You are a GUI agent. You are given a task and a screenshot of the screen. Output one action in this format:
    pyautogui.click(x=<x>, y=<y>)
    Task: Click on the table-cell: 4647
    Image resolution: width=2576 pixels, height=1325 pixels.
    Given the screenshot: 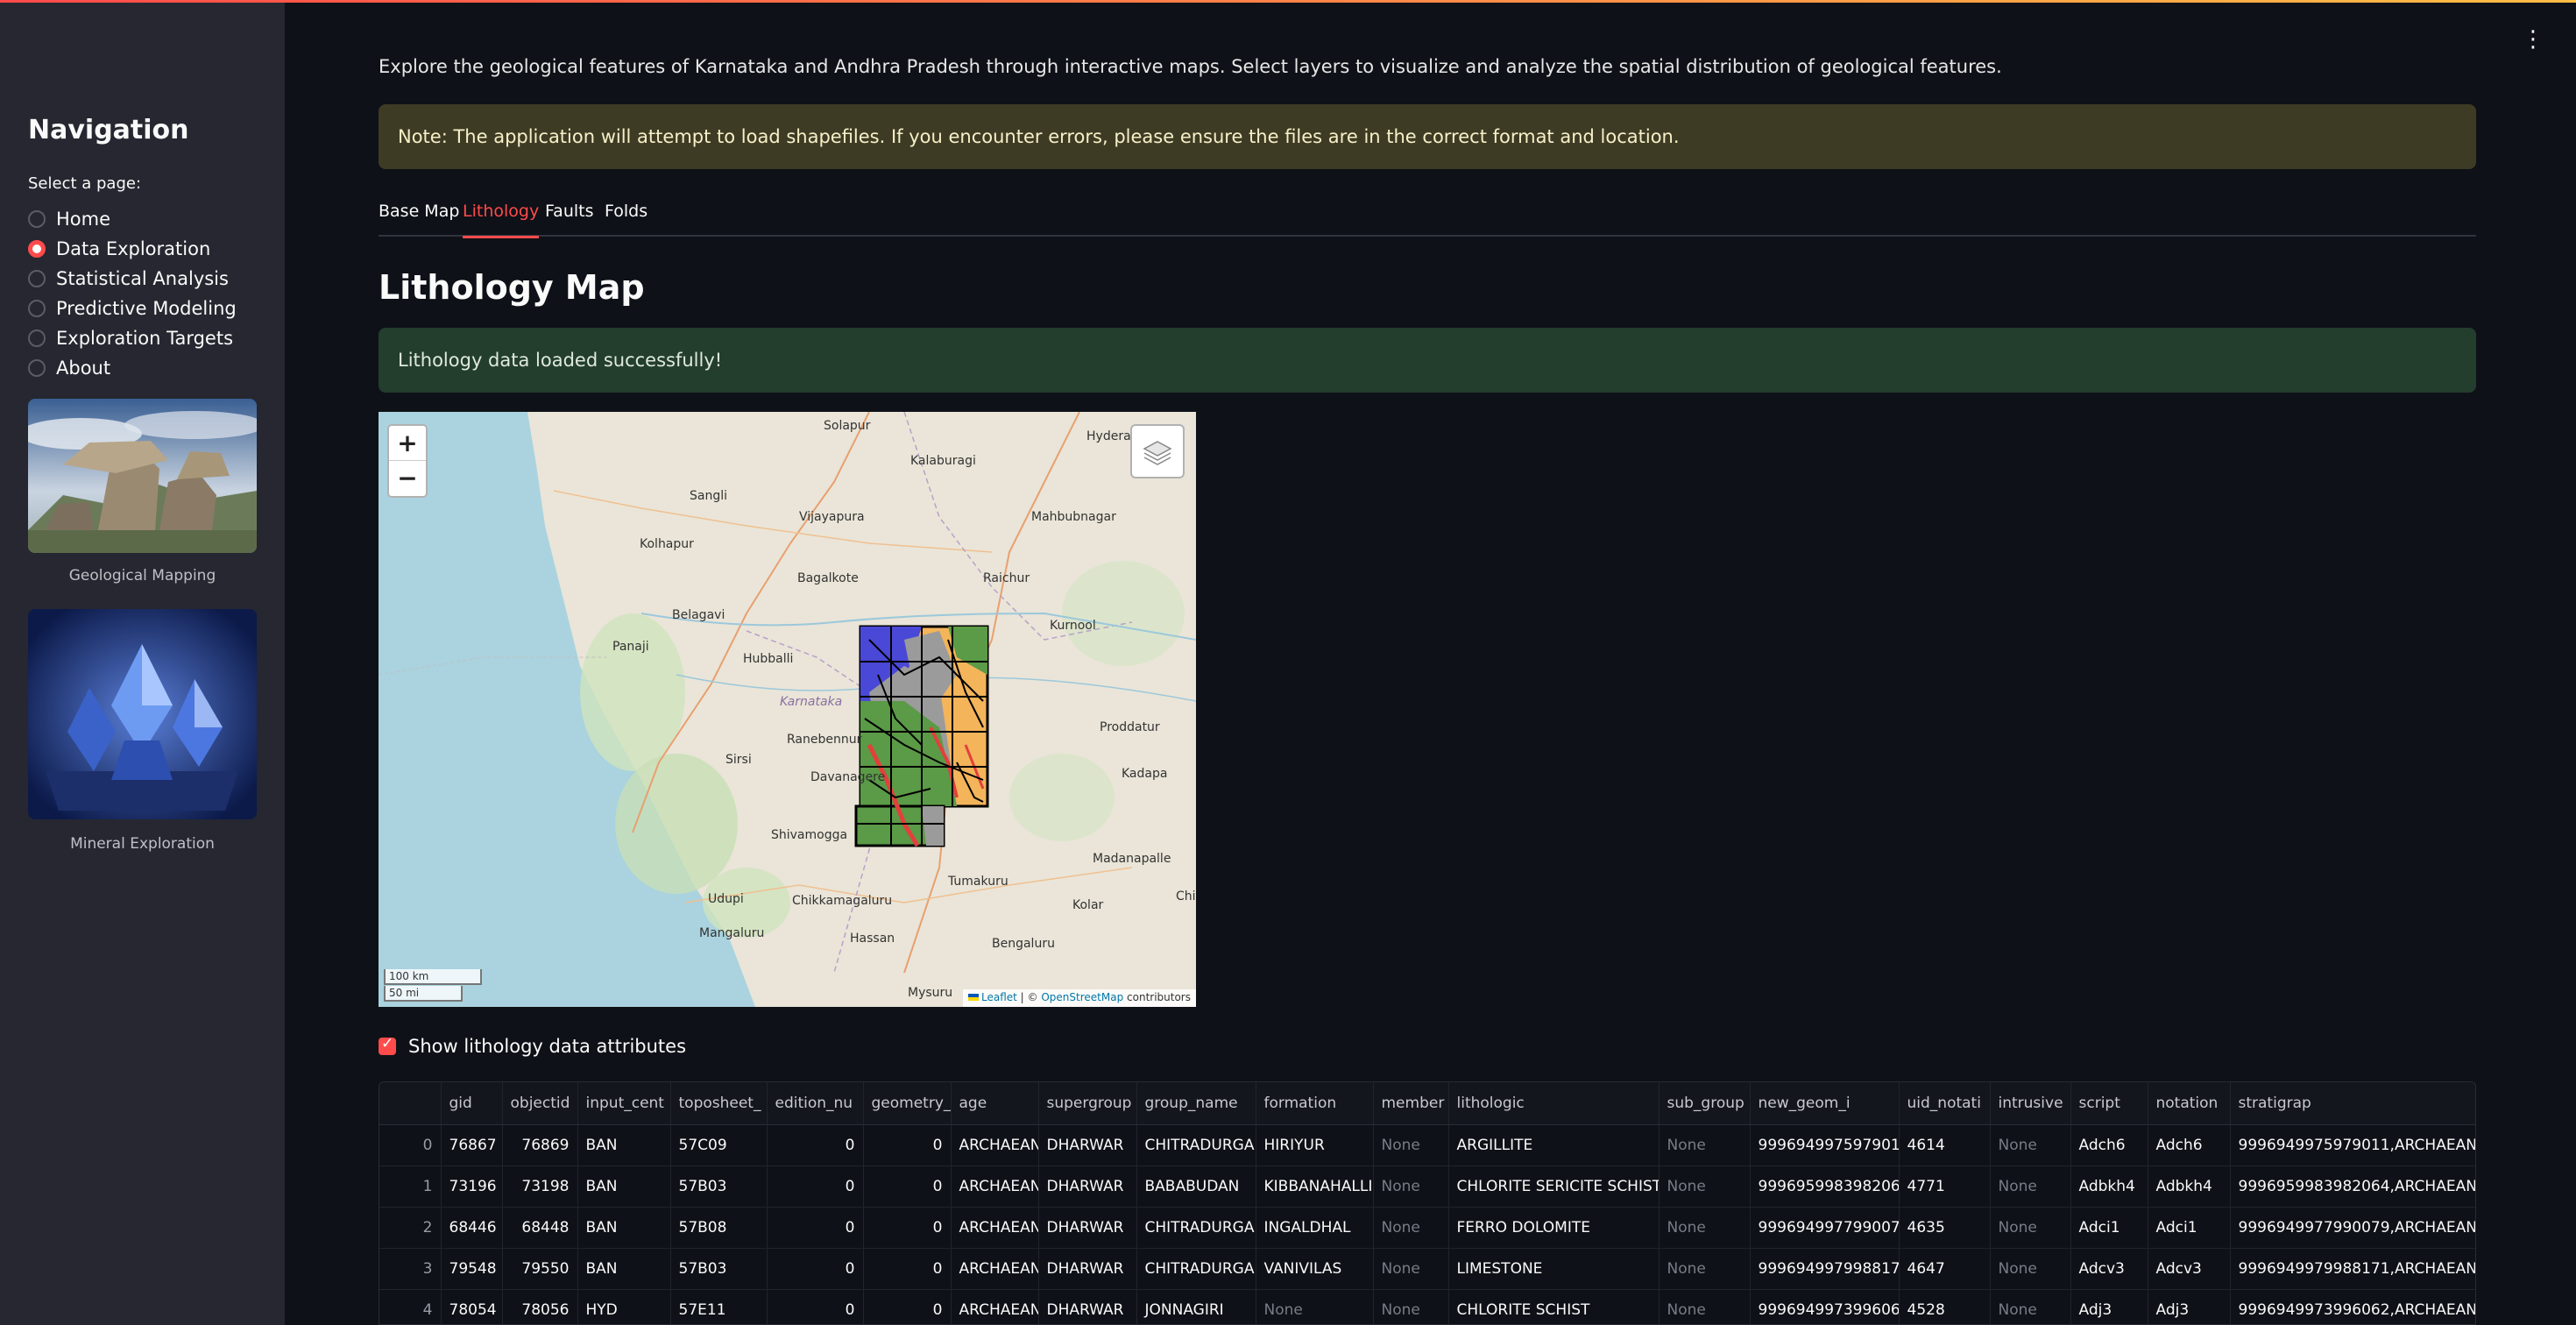 What is the action you would take?
    pyautogui.click(x=1945, y=1269)
    